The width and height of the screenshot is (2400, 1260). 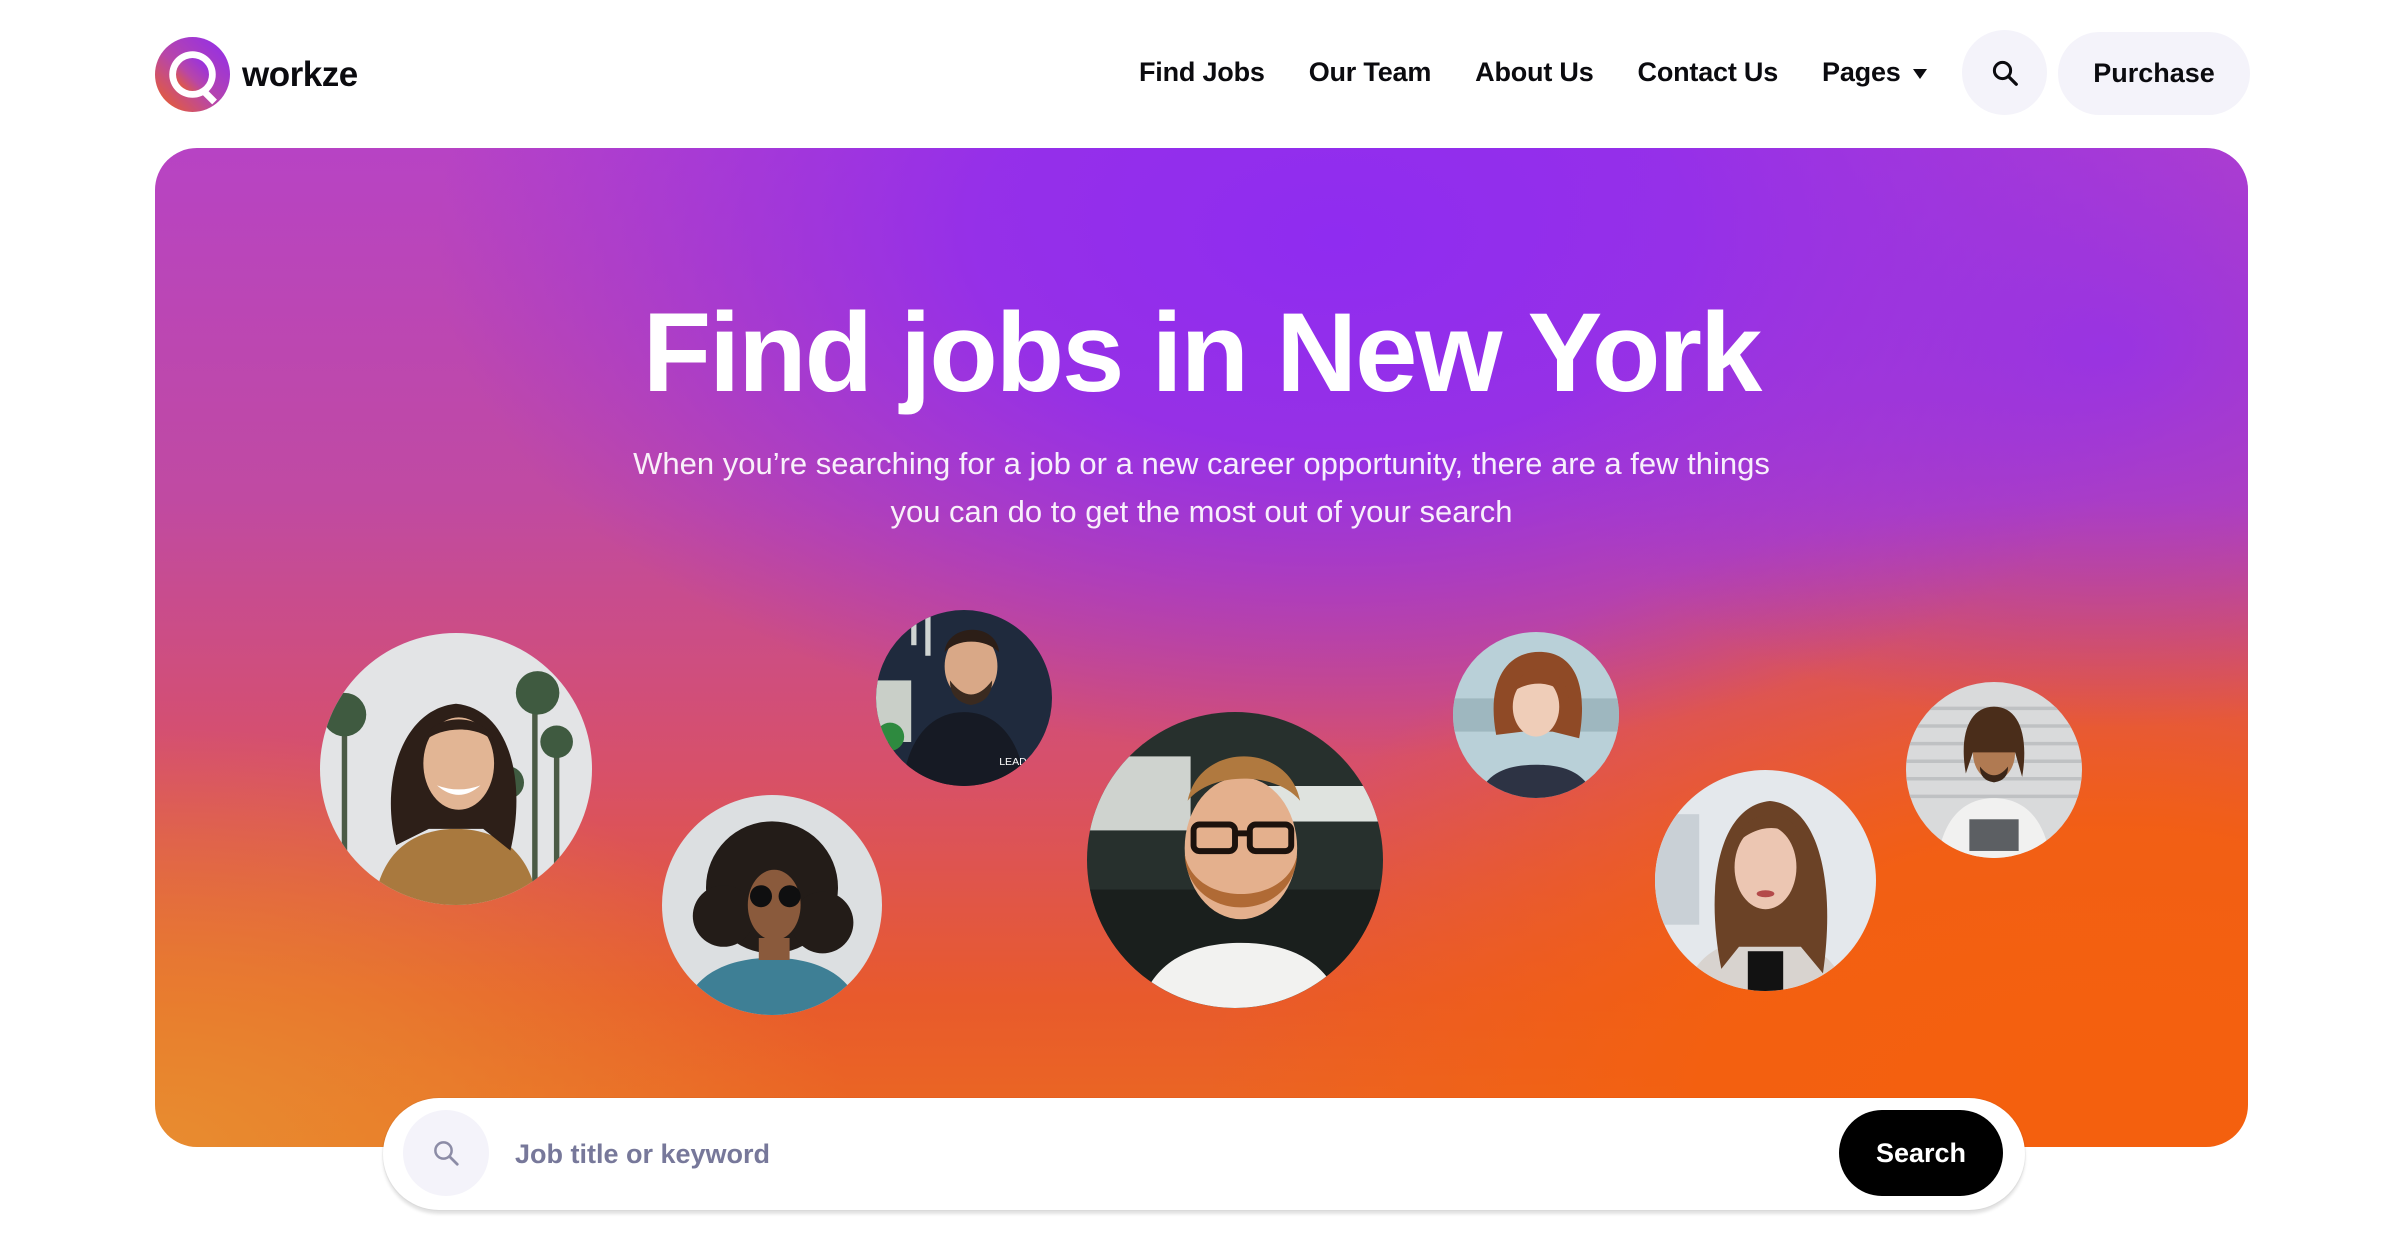 I want to click on logo-icon, so click(x=192, y=74).